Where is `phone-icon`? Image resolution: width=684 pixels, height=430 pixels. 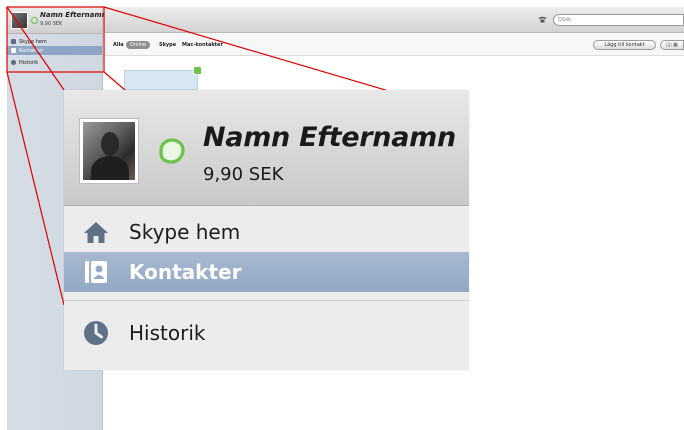
phone-icon is located at coordinates (542, 19).